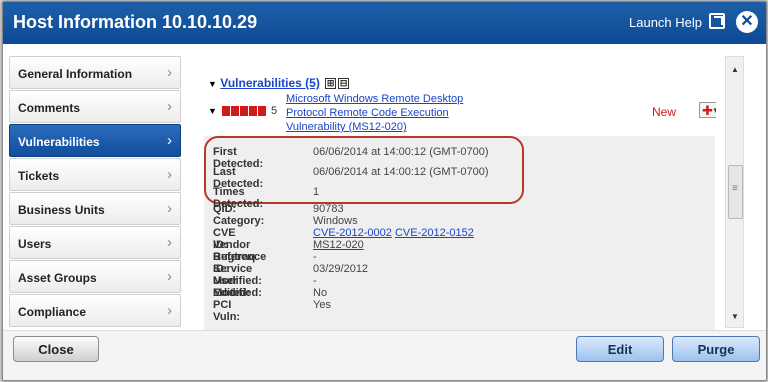  Describe the element at coordinates (328, 209) in the screenshot. I see `qid-value: 90783` at that location.